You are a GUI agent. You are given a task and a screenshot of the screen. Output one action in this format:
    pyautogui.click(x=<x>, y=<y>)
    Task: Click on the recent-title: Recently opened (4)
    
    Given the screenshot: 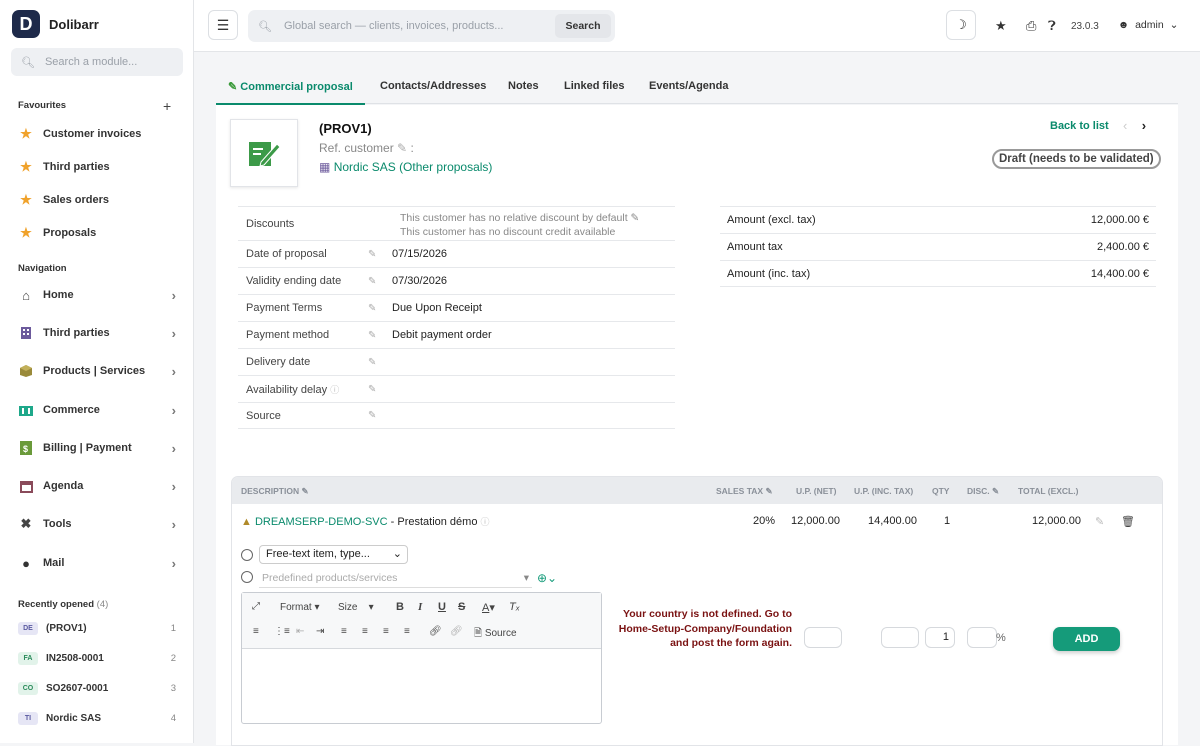 What is the action you would take?
    pyautogui.click(x=63, y=604)
    